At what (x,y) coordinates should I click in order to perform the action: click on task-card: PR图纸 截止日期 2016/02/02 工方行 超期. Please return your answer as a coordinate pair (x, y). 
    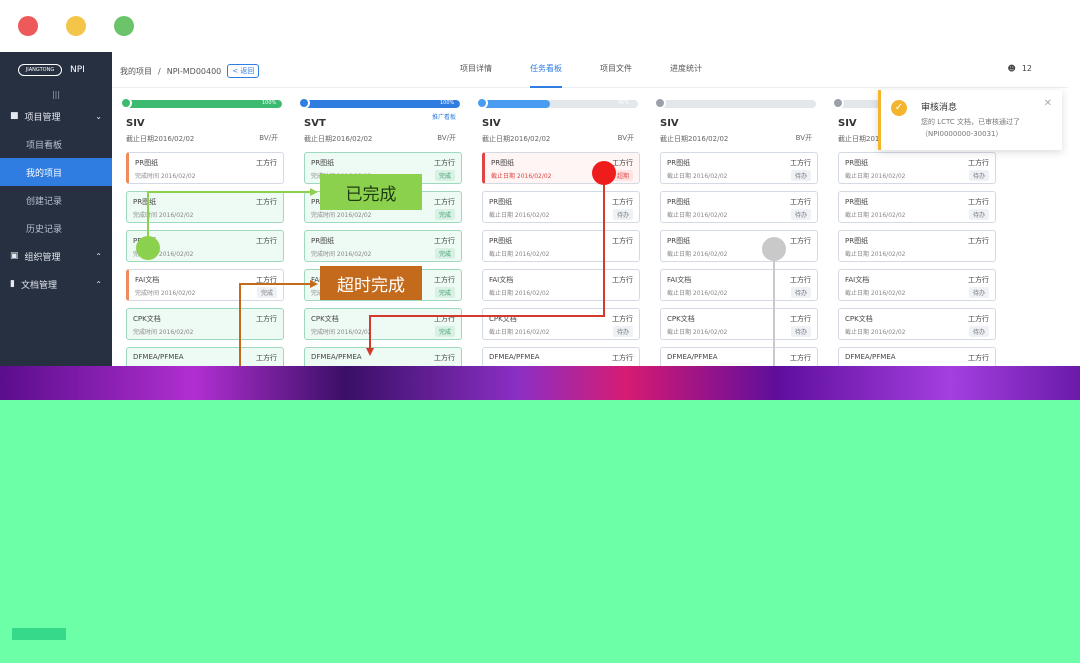
    Looking at the image, I should click on (561, 168).